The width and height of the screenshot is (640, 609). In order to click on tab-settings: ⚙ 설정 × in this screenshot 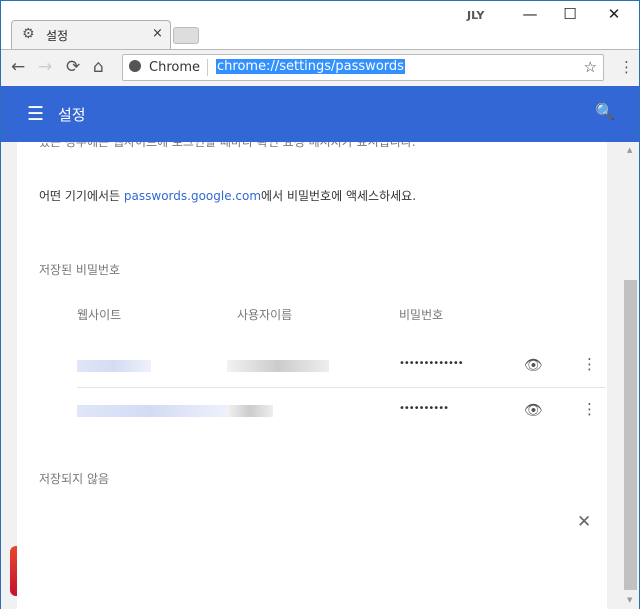, I will do `click(91, 34)`.